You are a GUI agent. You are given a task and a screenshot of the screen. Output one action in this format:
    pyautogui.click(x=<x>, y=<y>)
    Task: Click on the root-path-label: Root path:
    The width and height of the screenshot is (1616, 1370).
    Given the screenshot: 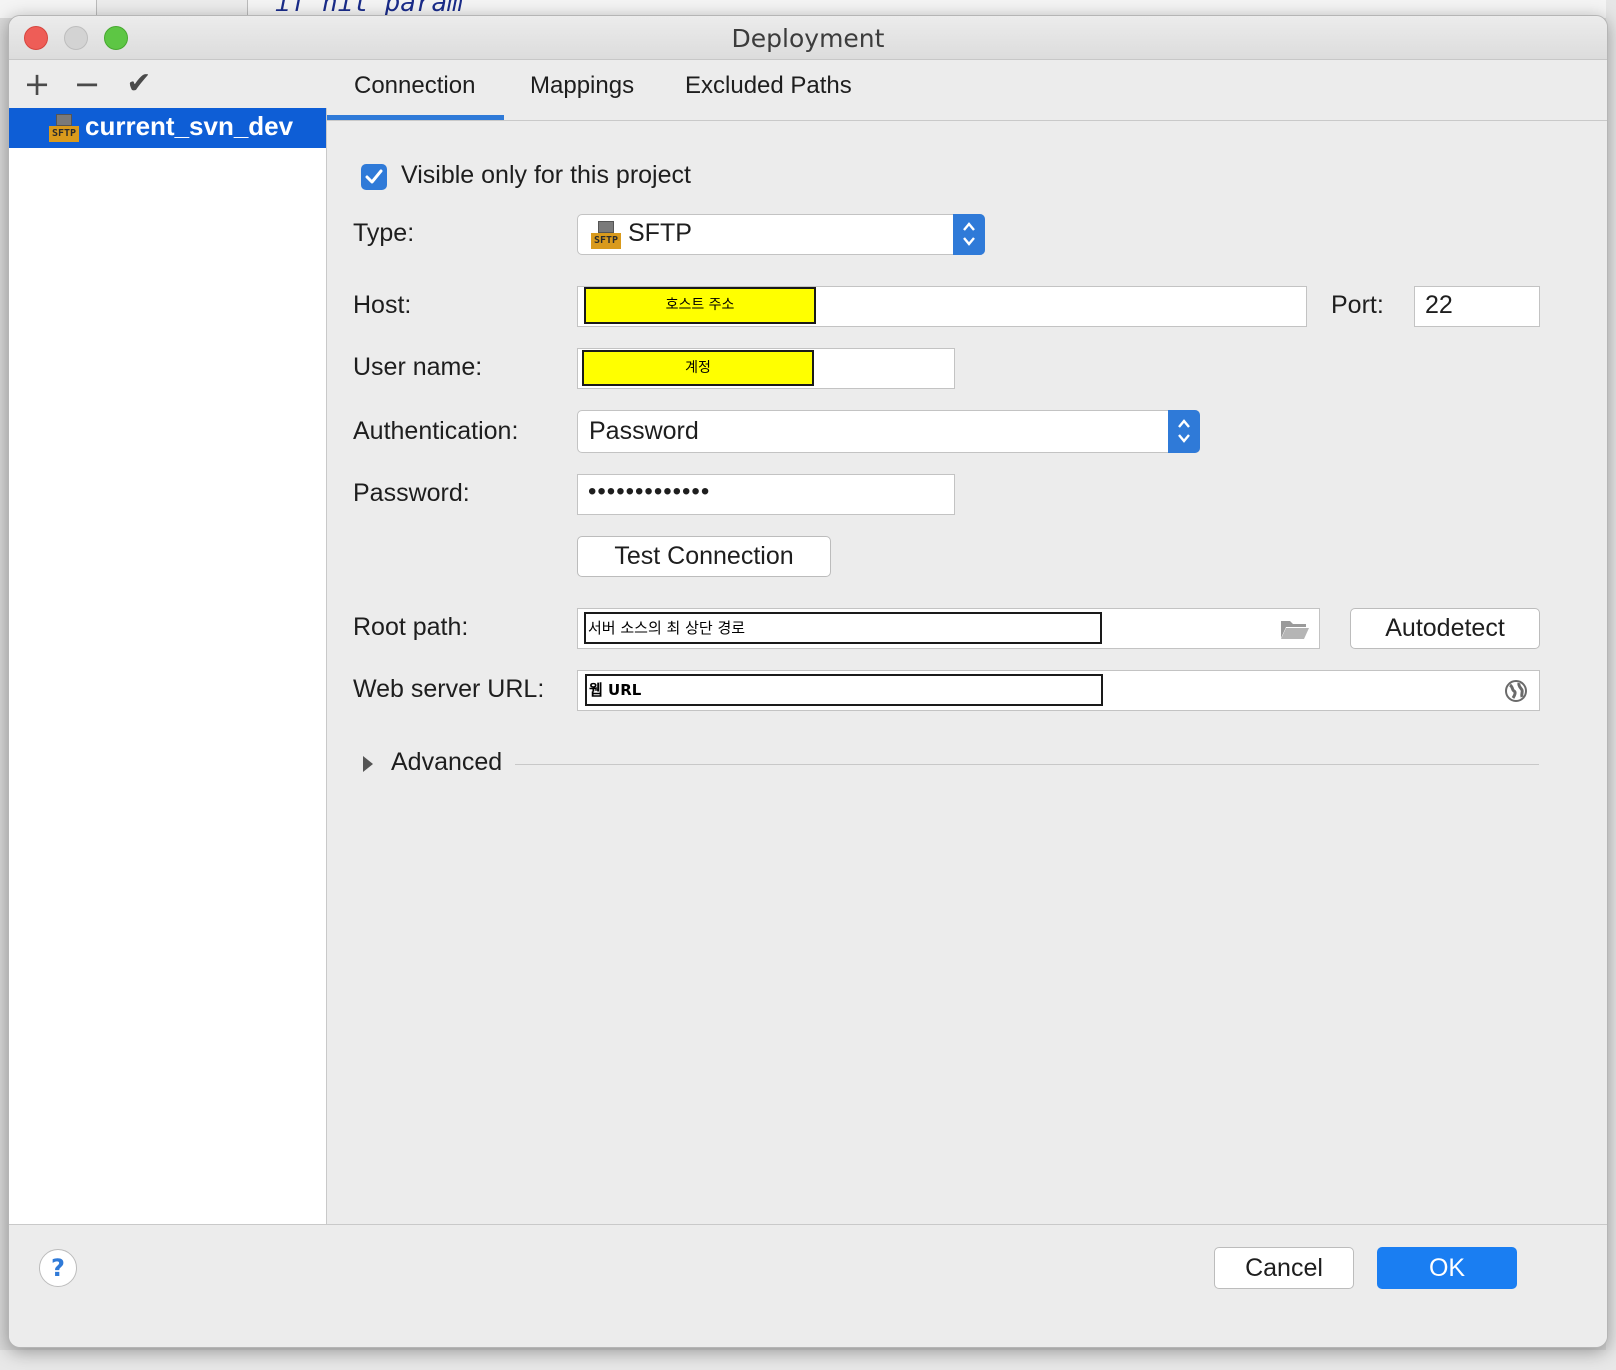 What is the action you would take?
    pyautogui.click(x=411, y=627)
    